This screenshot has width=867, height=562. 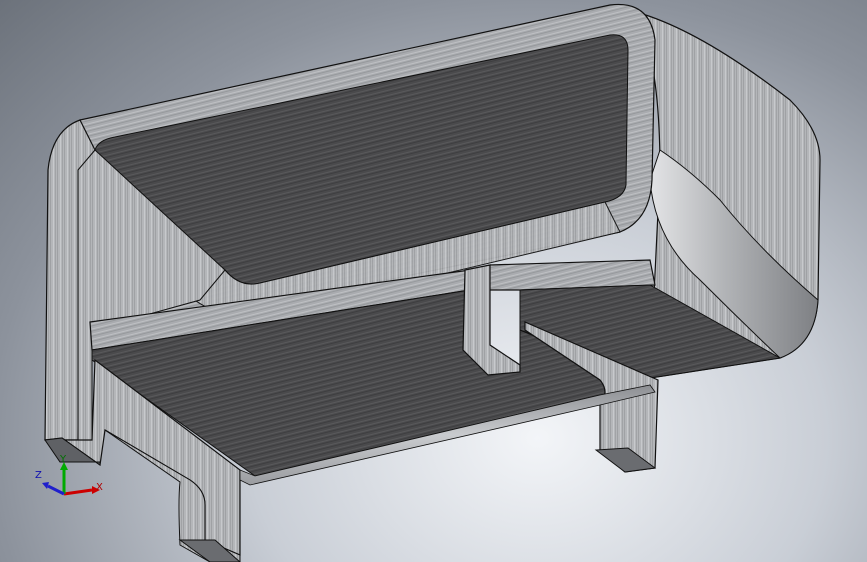 I want to click on x-axis-label: X, so click(x=99, y=487).